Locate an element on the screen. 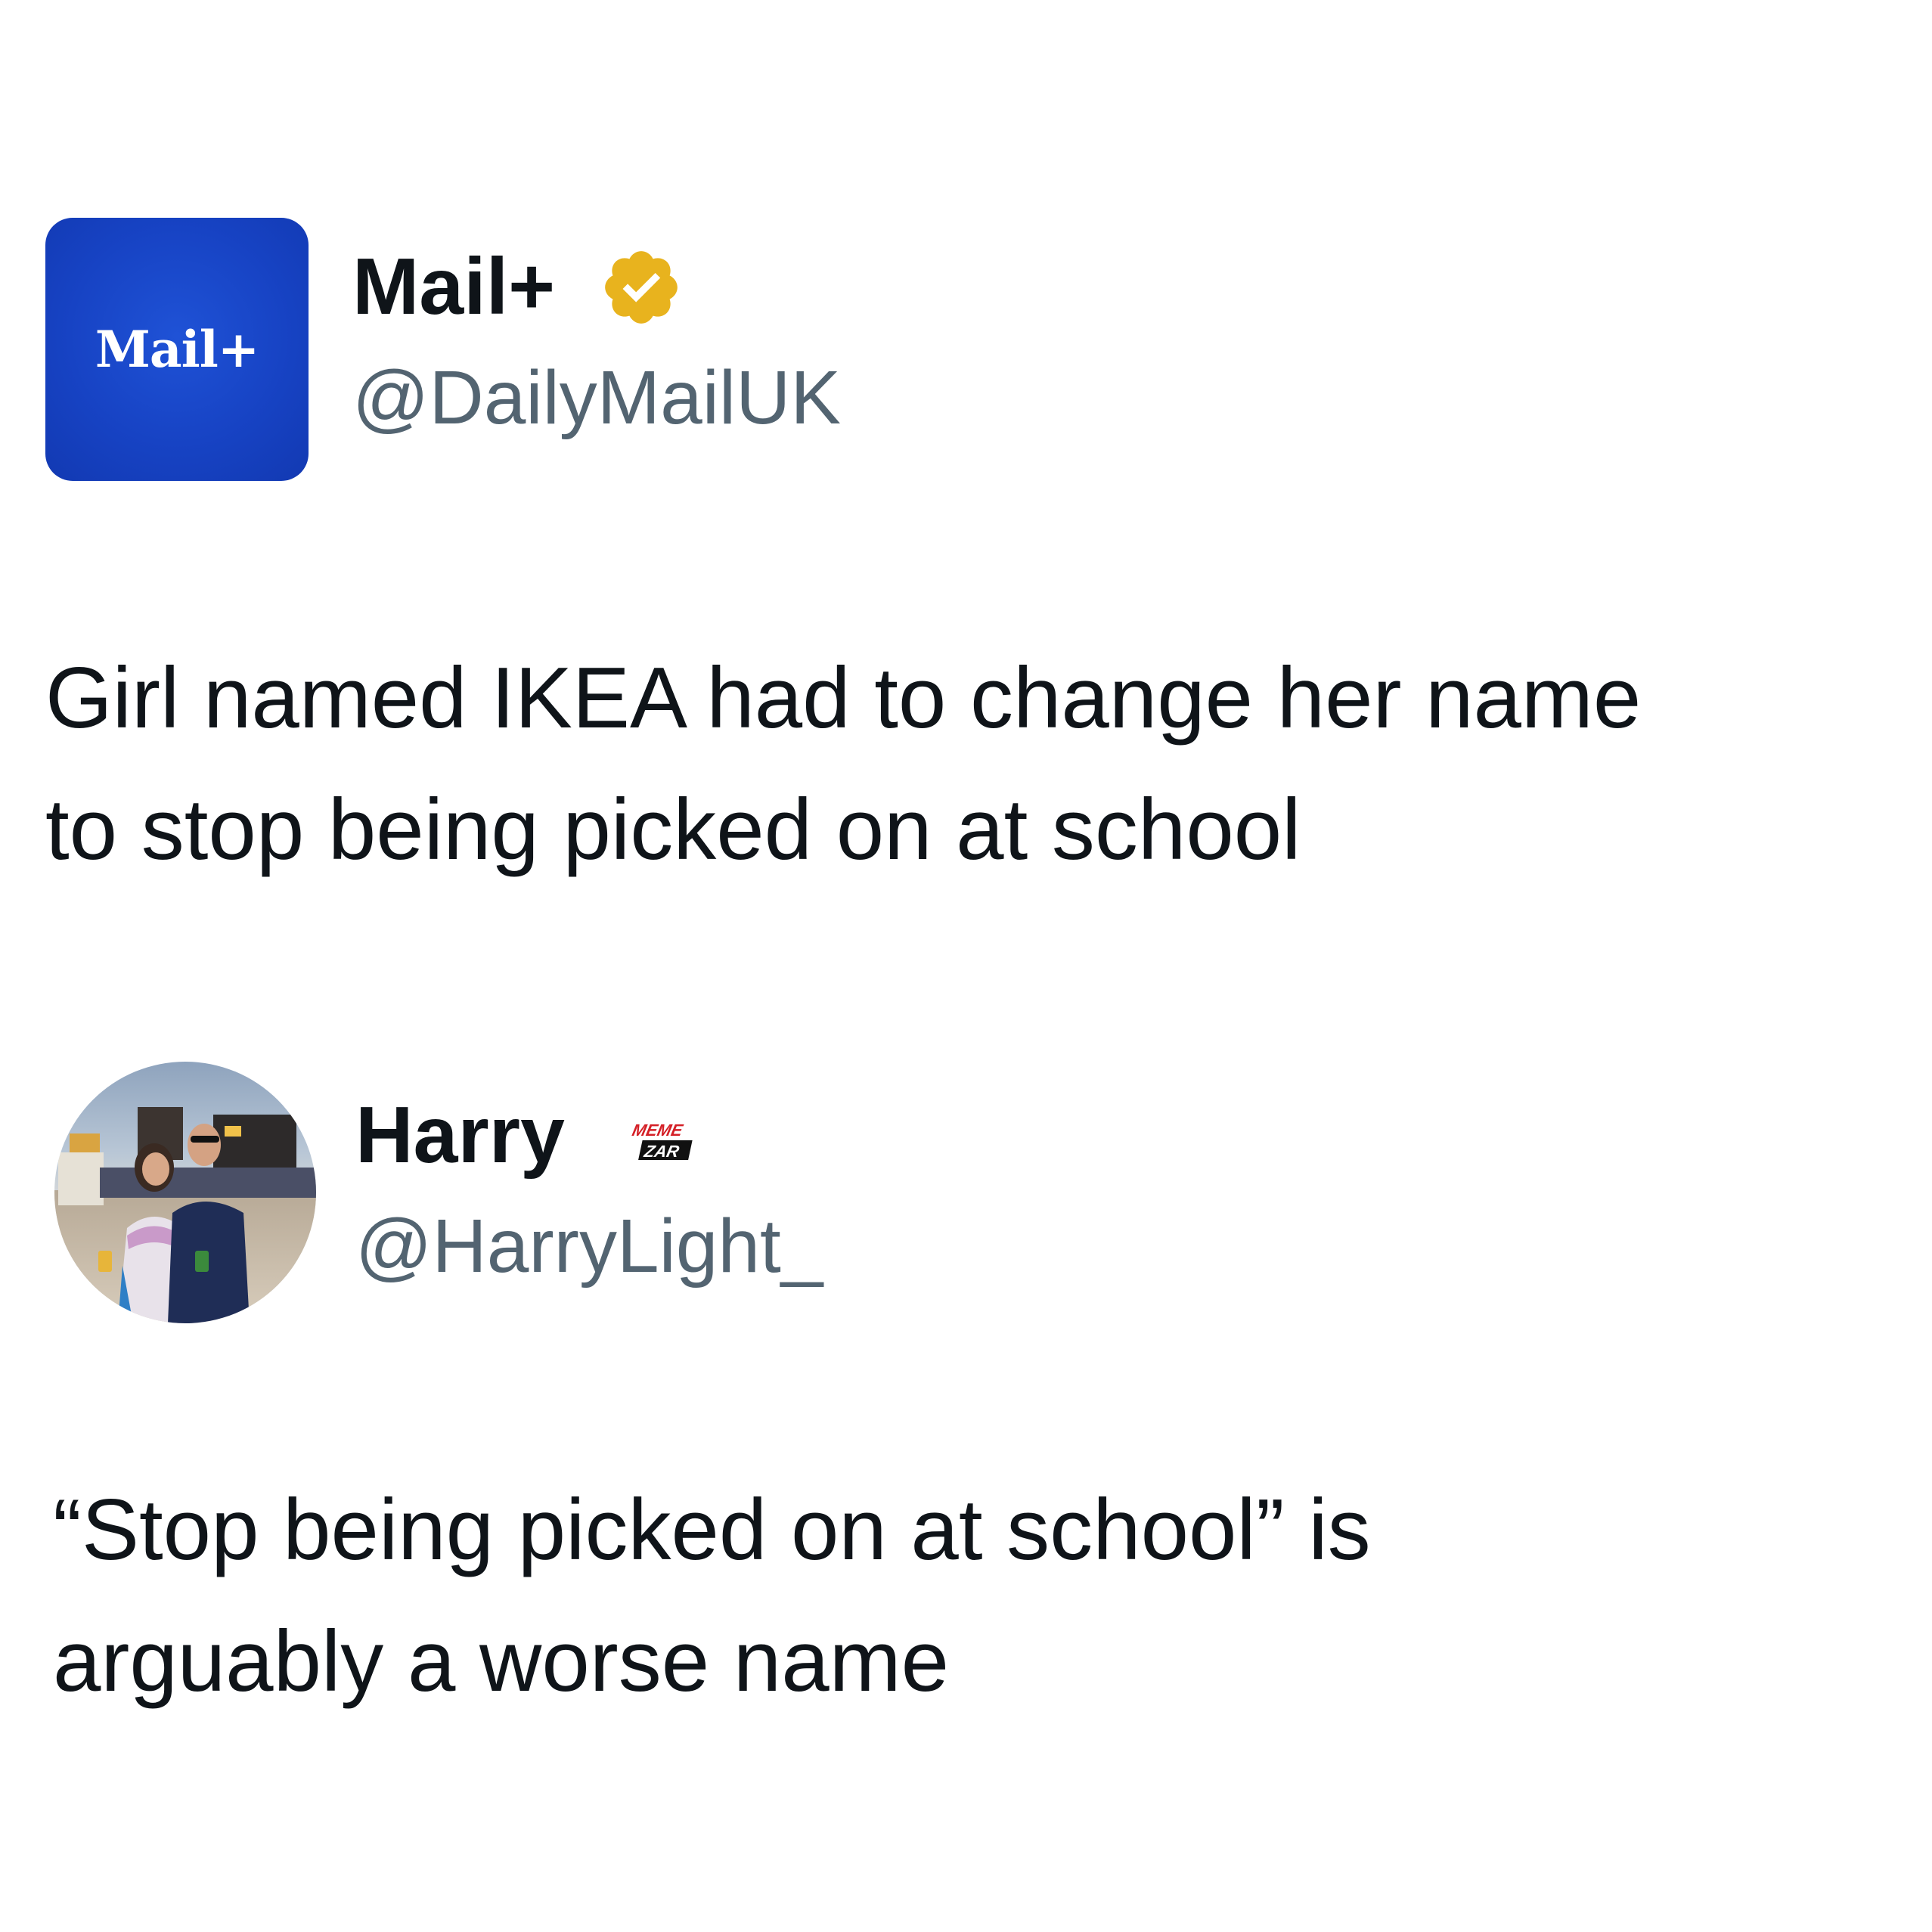 The width and height of the screenshot is (1932, 1932). avatar-logo-text: Mail+ is located at coordinates (177, 349).